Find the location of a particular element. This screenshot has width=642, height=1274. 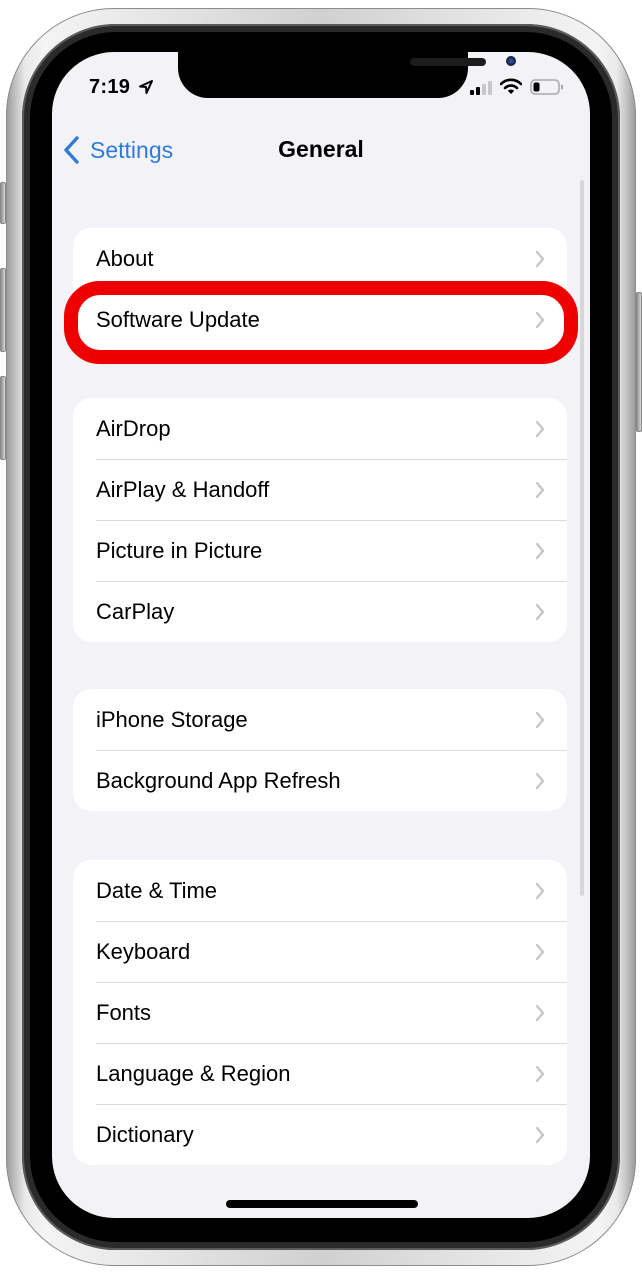

row-keyboard: Keyboard is located at coordinates (320, 951).